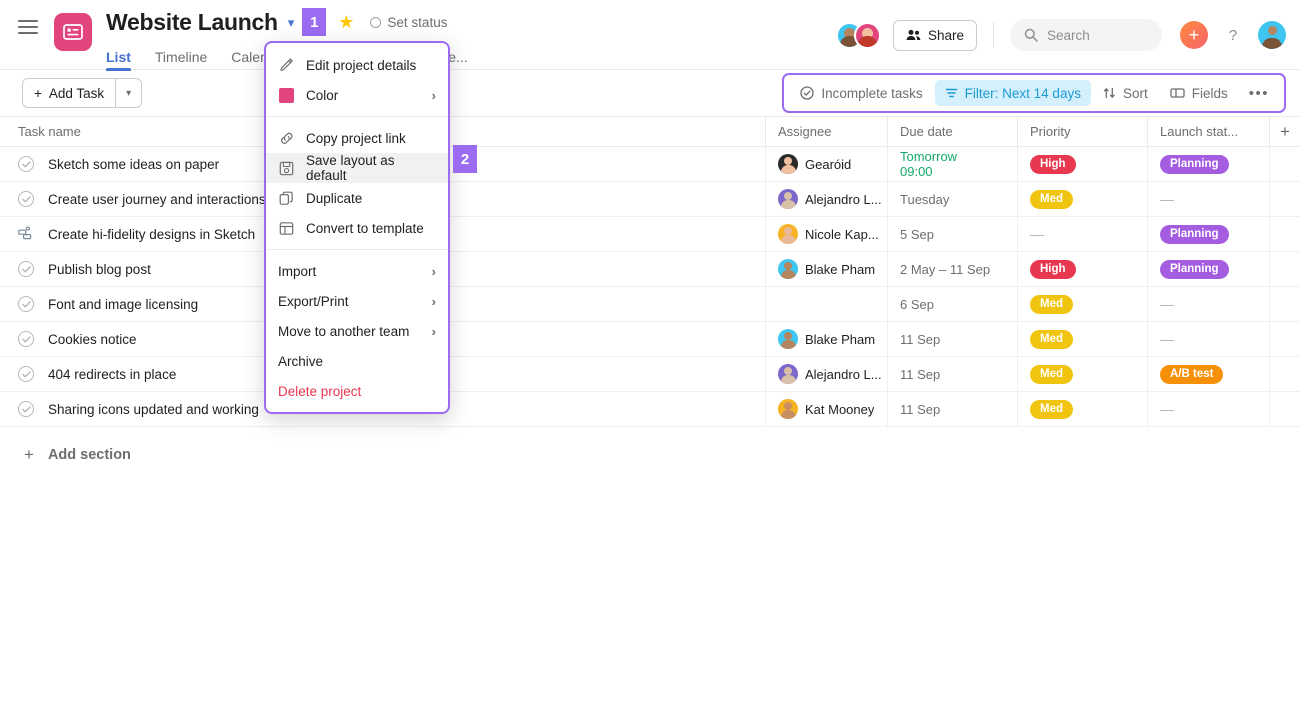  What do you see at coordinates (1086, 35) in the screenshot?
I see `search-input: Search` at bounding box center [1086, 35].